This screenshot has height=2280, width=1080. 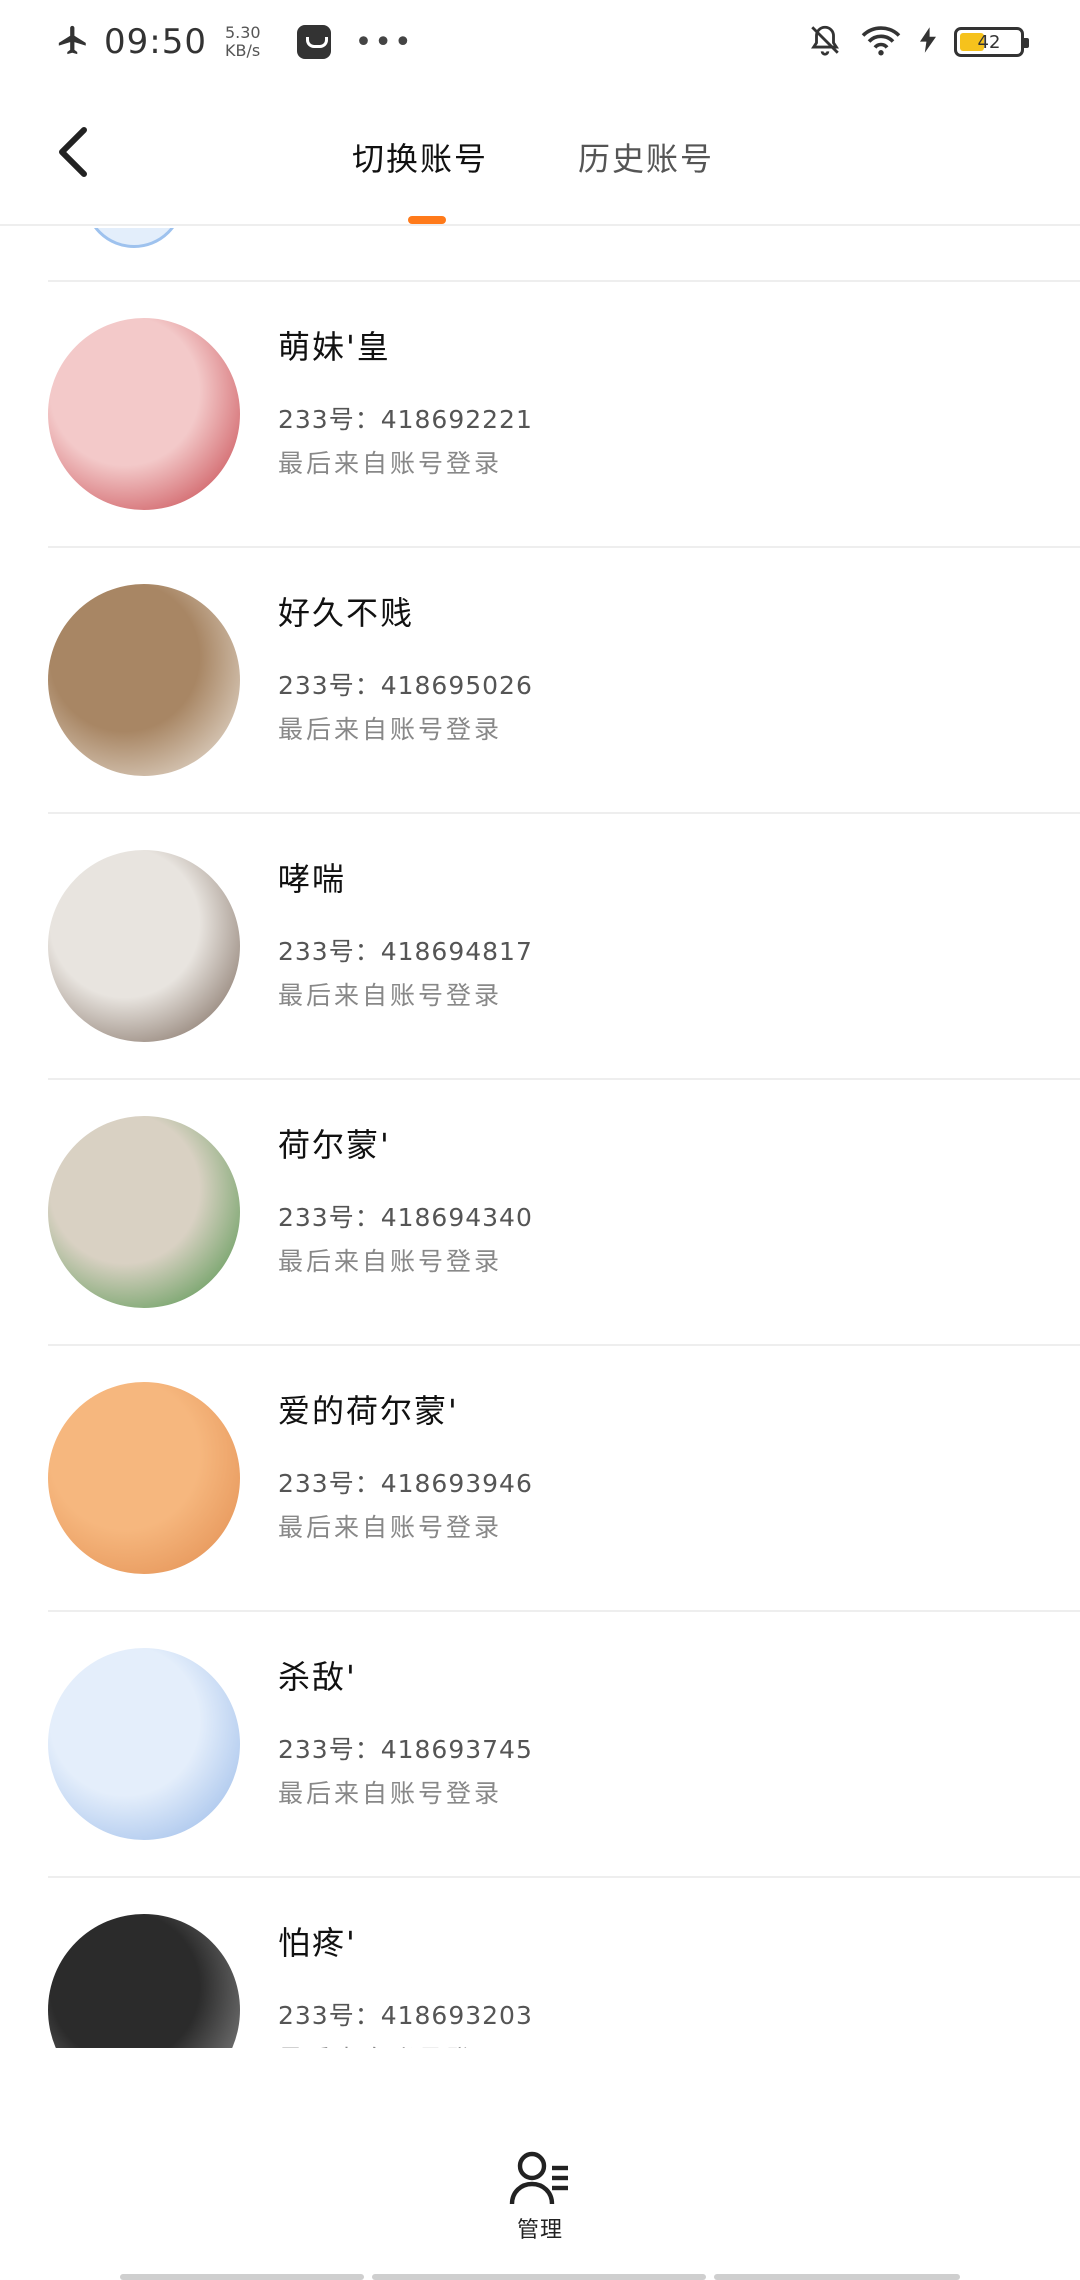 I want to click on chevron-left-icon, so click(x=73, y=152).